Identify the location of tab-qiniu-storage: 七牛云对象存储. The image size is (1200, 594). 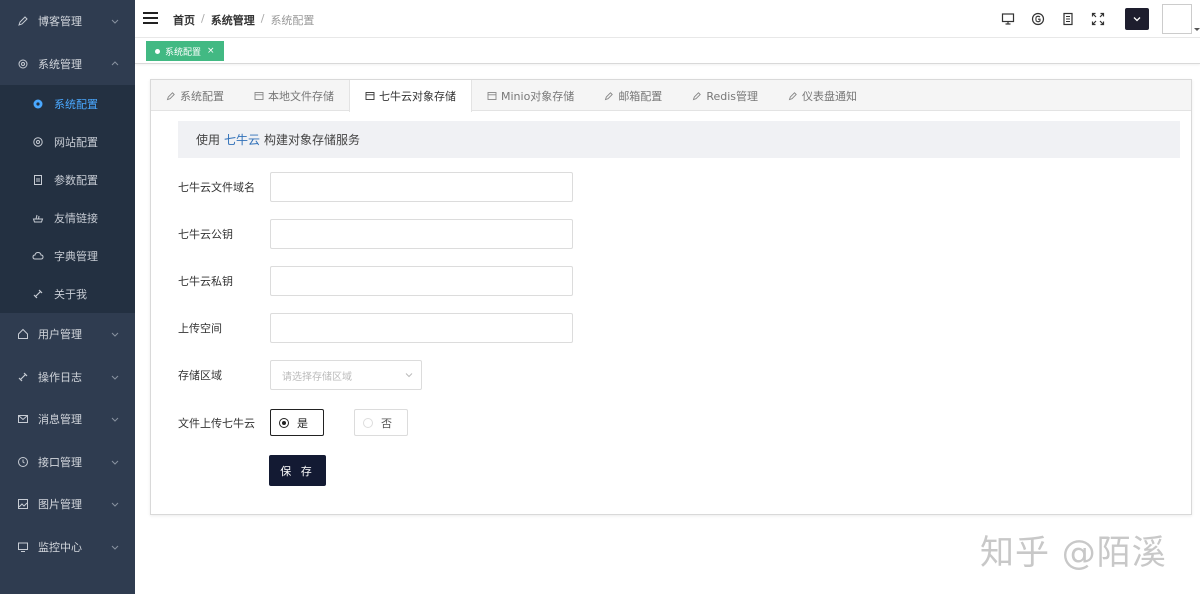
(410, 96).